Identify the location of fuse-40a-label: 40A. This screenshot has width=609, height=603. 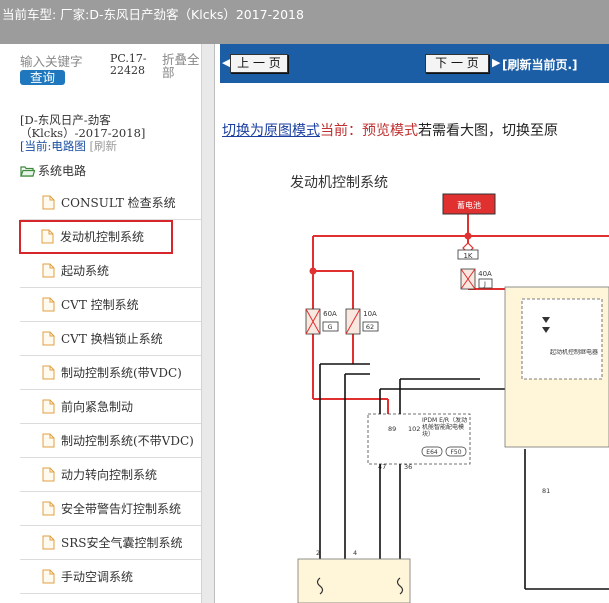
(485, 274).